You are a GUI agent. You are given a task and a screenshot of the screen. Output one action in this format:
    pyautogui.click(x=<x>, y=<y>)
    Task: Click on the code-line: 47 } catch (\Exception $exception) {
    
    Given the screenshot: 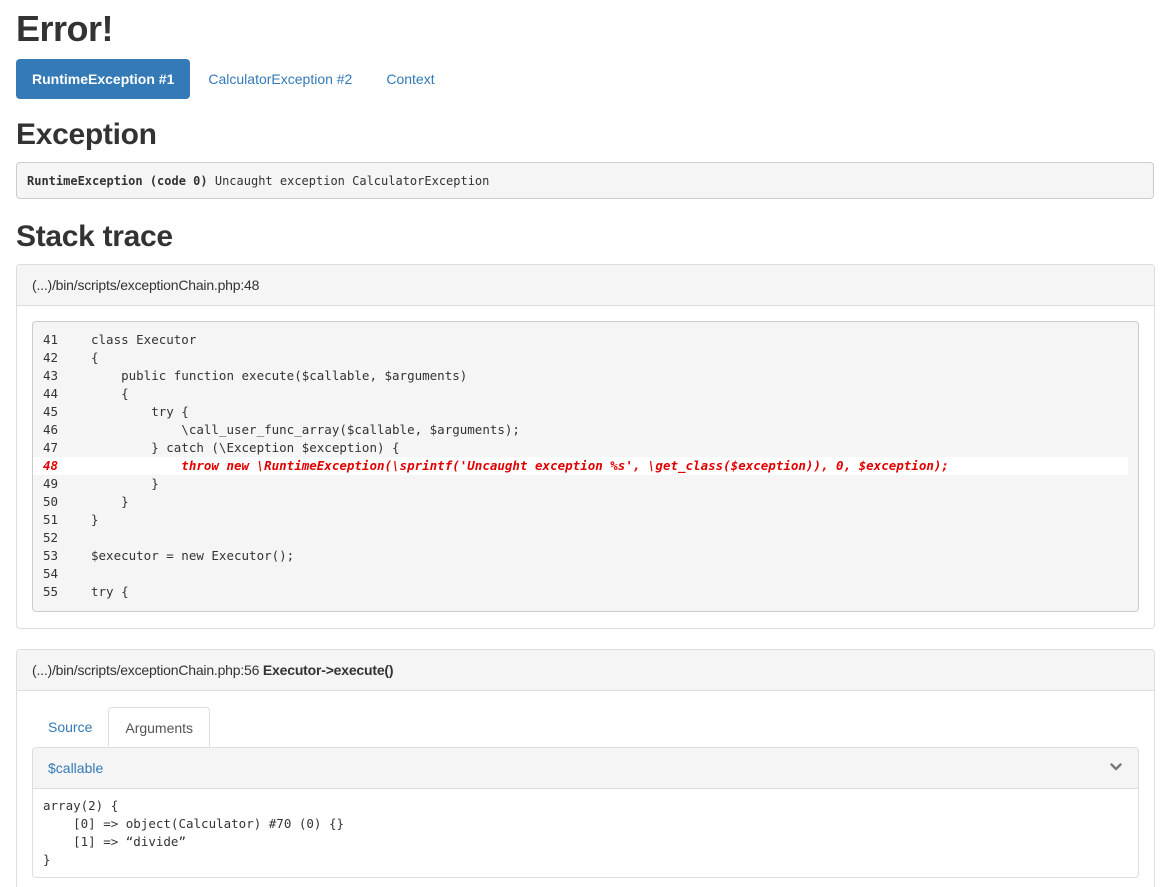 What is the action you would take?
    pyautogui.click(x=585, y=448)
    